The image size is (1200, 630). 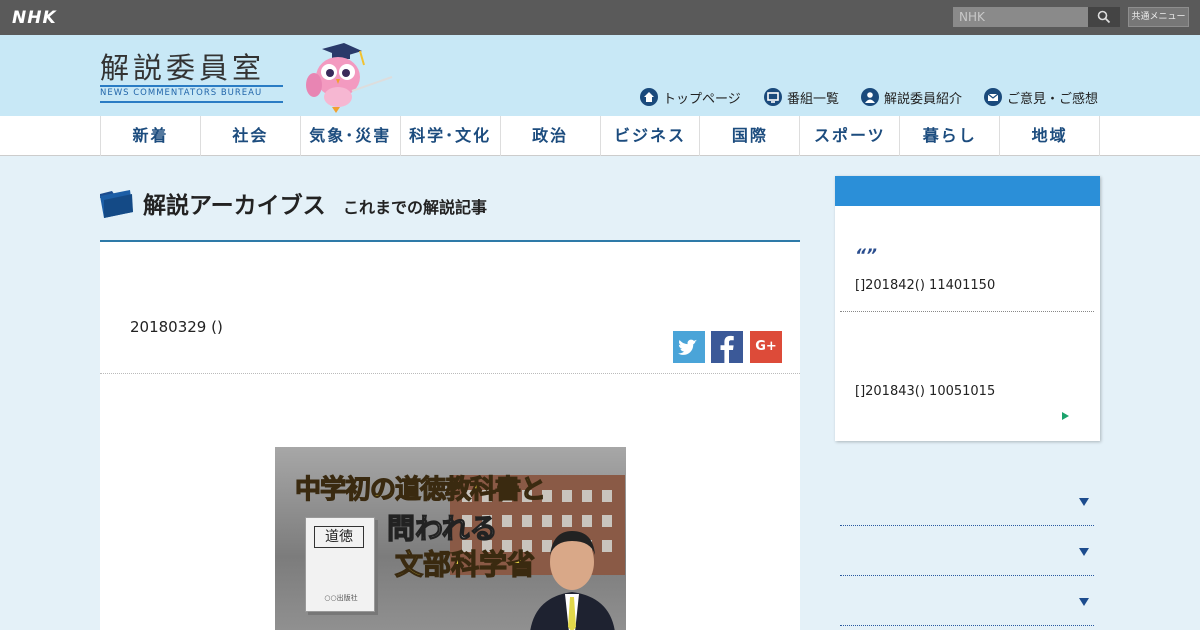 I want to click on sidebar-quote: “”, so click(x=866, y=256).